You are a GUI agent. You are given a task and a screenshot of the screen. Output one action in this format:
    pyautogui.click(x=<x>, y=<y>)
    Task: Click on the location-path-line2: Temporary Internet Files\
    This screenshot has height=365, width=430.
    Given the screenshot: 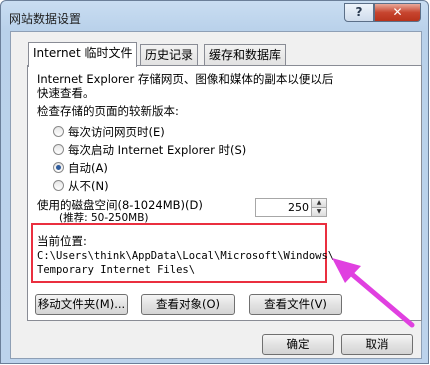 What is the action you would take?
    pyautogui.click(x=116, y=270)
    